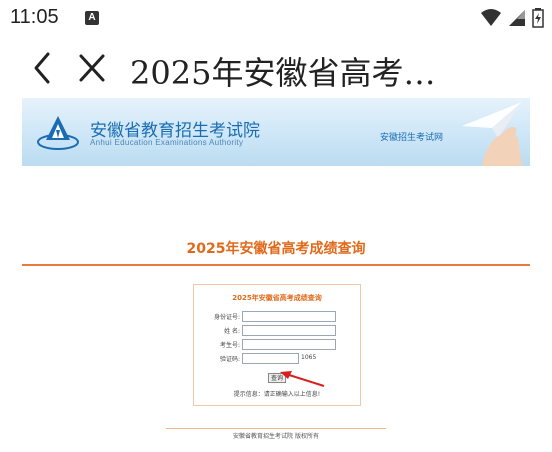  I want to click on exam-number-label: 考生号:, so click(229, 345).